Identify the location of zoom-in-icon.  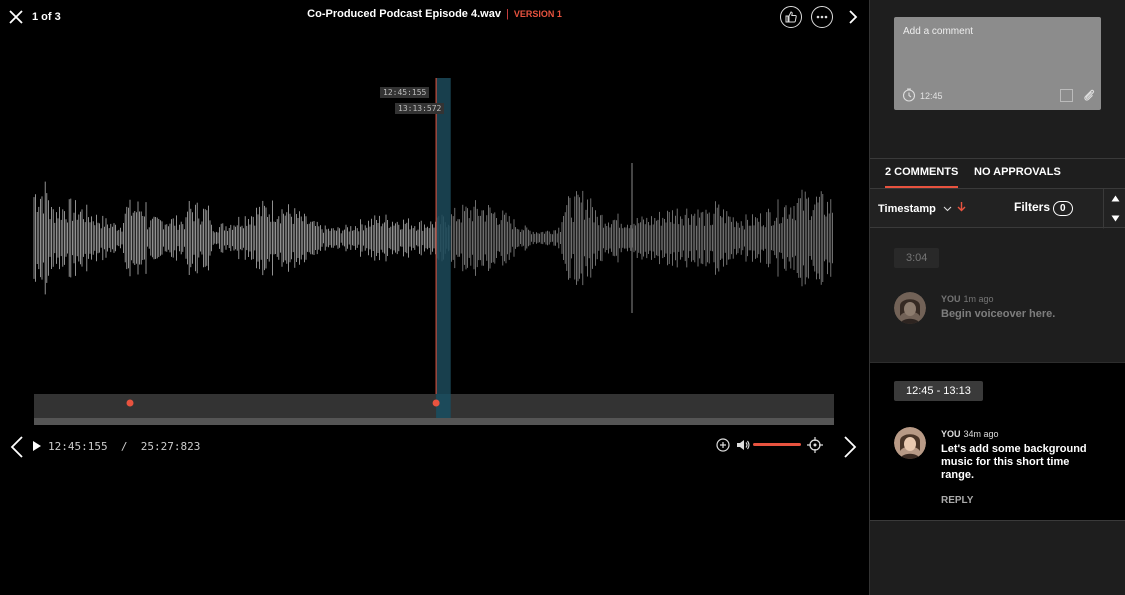
(723, 445).